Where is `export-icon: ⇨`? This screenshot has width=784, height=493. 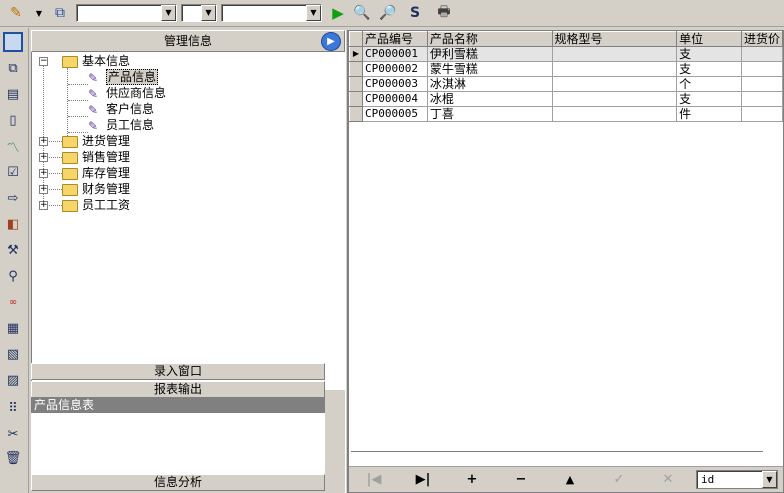 export-icon: ⇨ is located at coordinates (13, 198).